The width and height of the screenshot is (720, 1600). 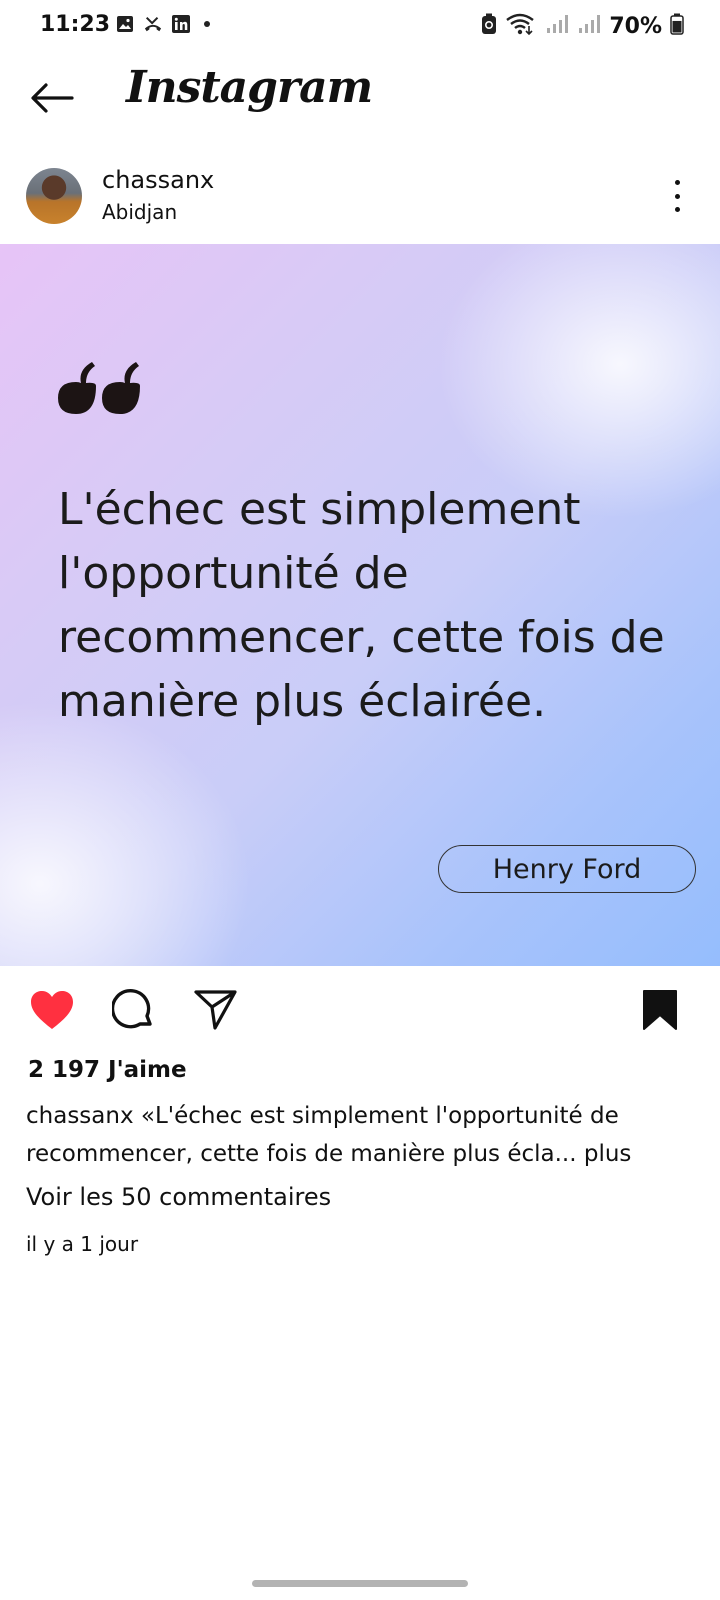 I want to click on comment-button, so click(x=134, y=1010).